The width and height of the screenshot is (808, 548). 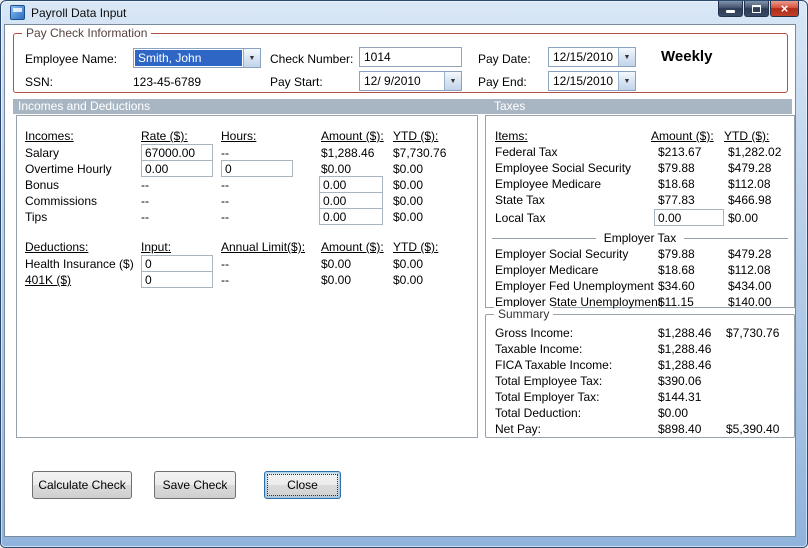 What do you see at coordinates (195, 485) in the screenshot?
I see `save-check-button: Save Check` at bounding box center [195, 485].